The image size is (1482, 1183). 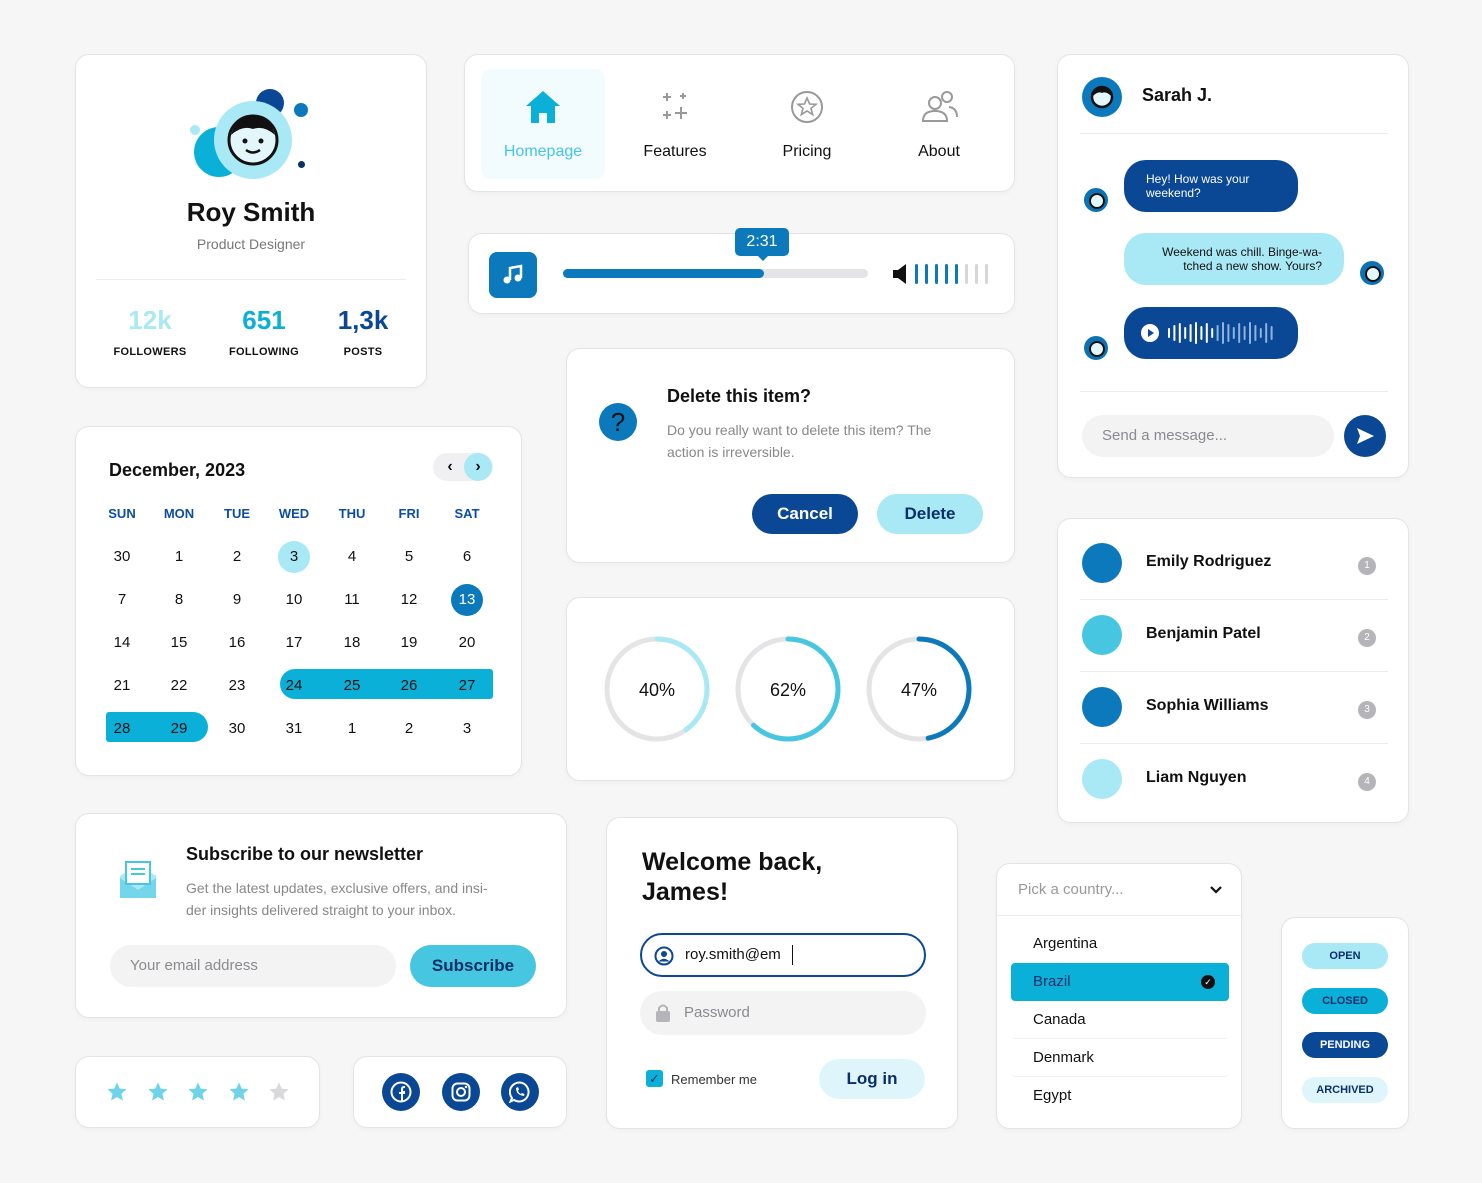 I want to click on calendar-day: 23, so click(x=237, y=686).